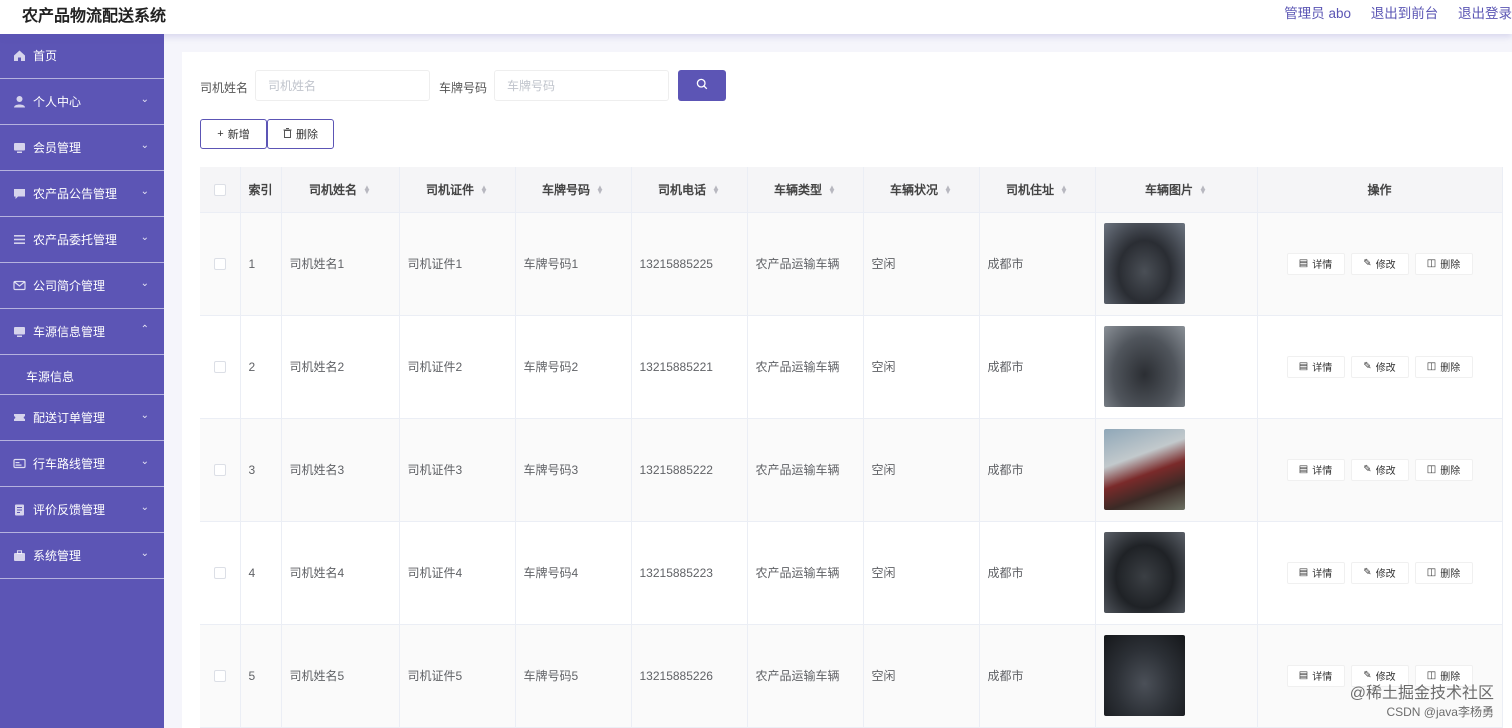 Image resolution: width=1512 pixels, height=728 pixels. I want to click on search-button, so click(702, 85).